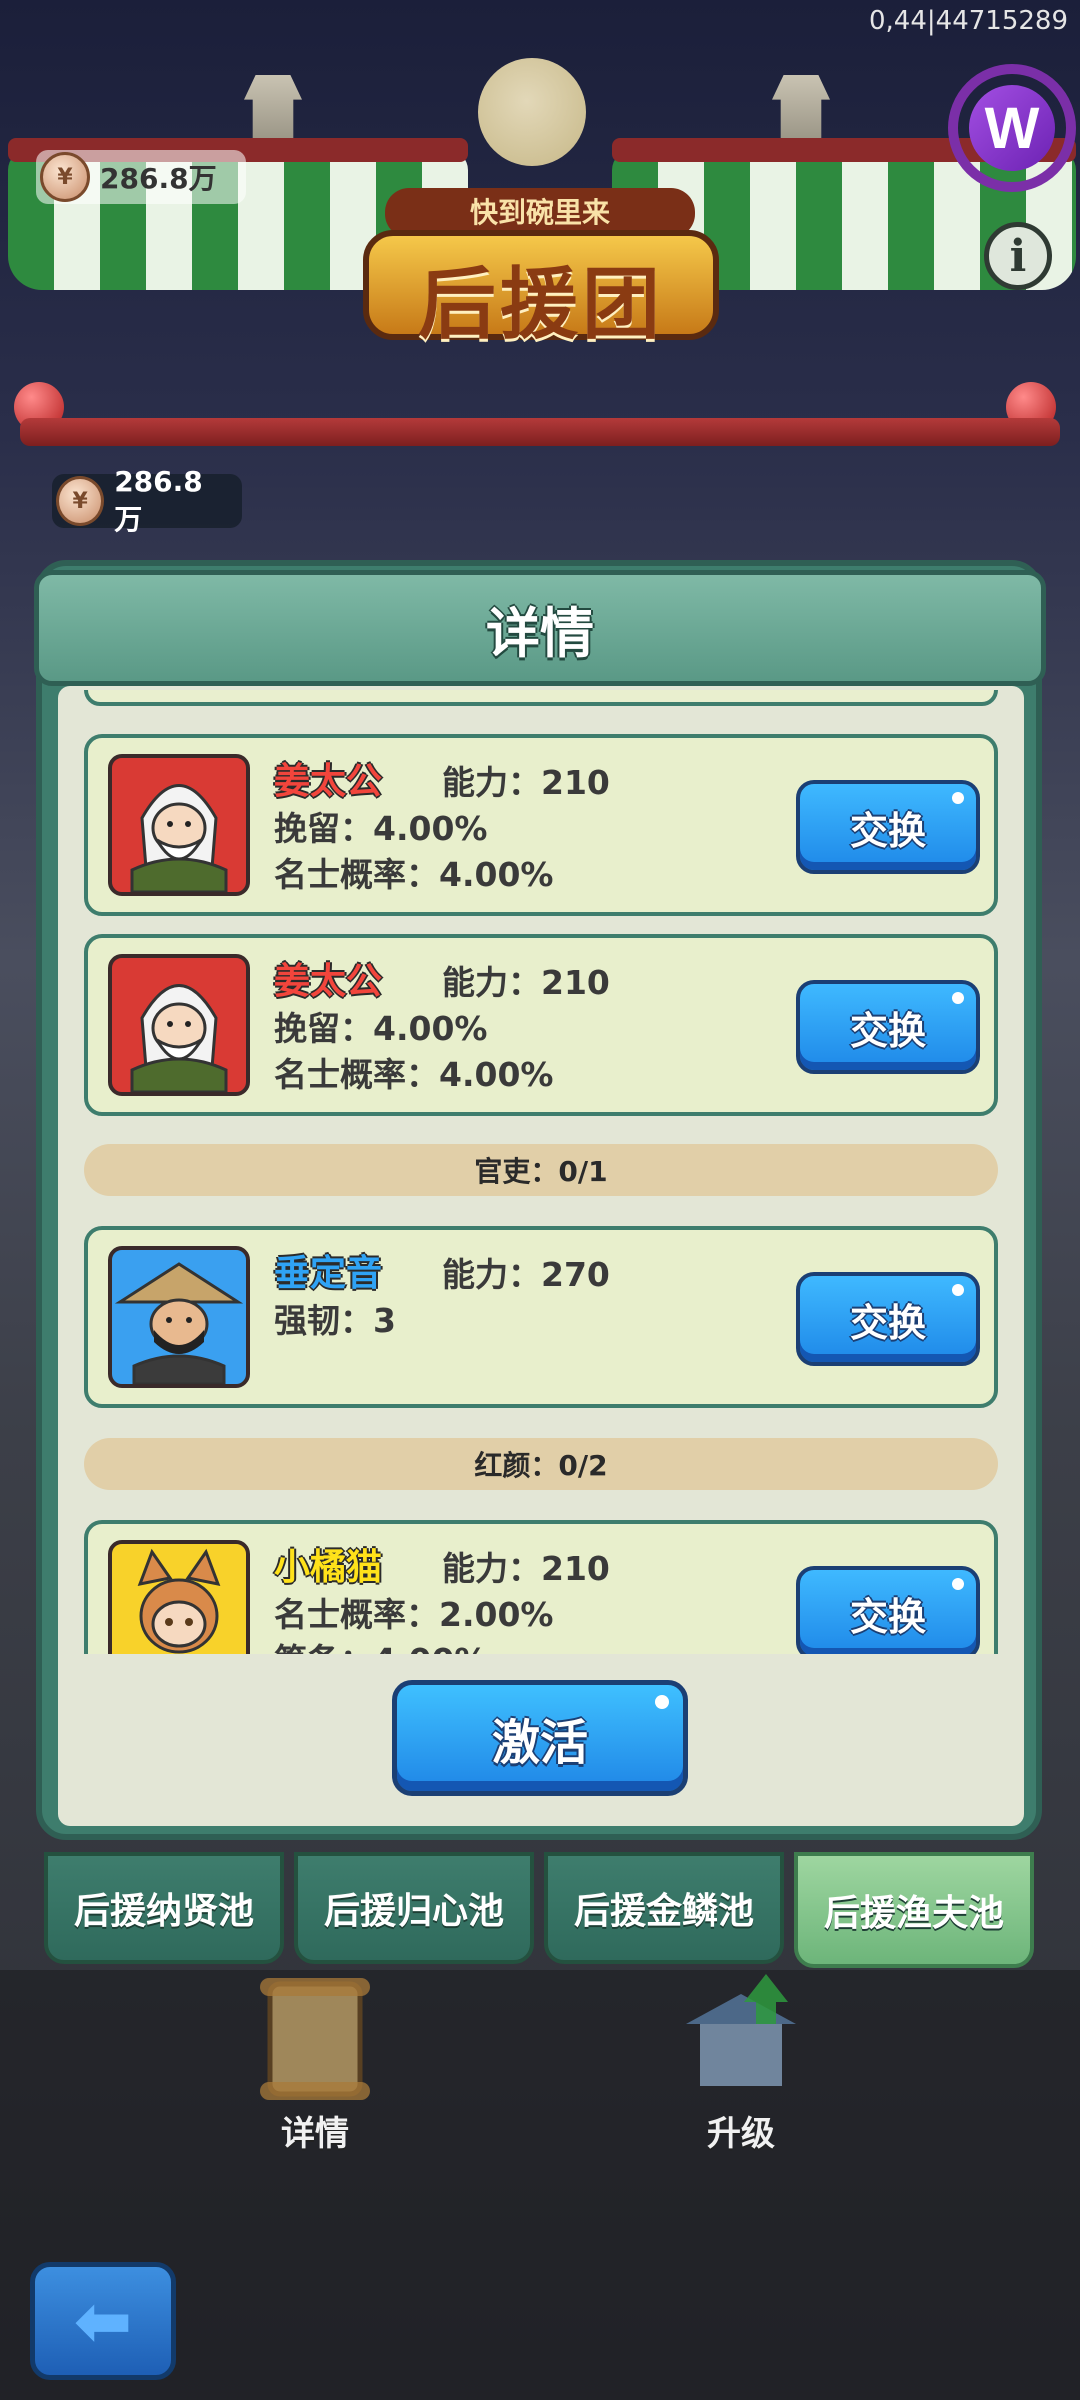 This screenshot has width=1080, height=2400. I want to click on stat-line: 强韧：3, so click(335, 1320).